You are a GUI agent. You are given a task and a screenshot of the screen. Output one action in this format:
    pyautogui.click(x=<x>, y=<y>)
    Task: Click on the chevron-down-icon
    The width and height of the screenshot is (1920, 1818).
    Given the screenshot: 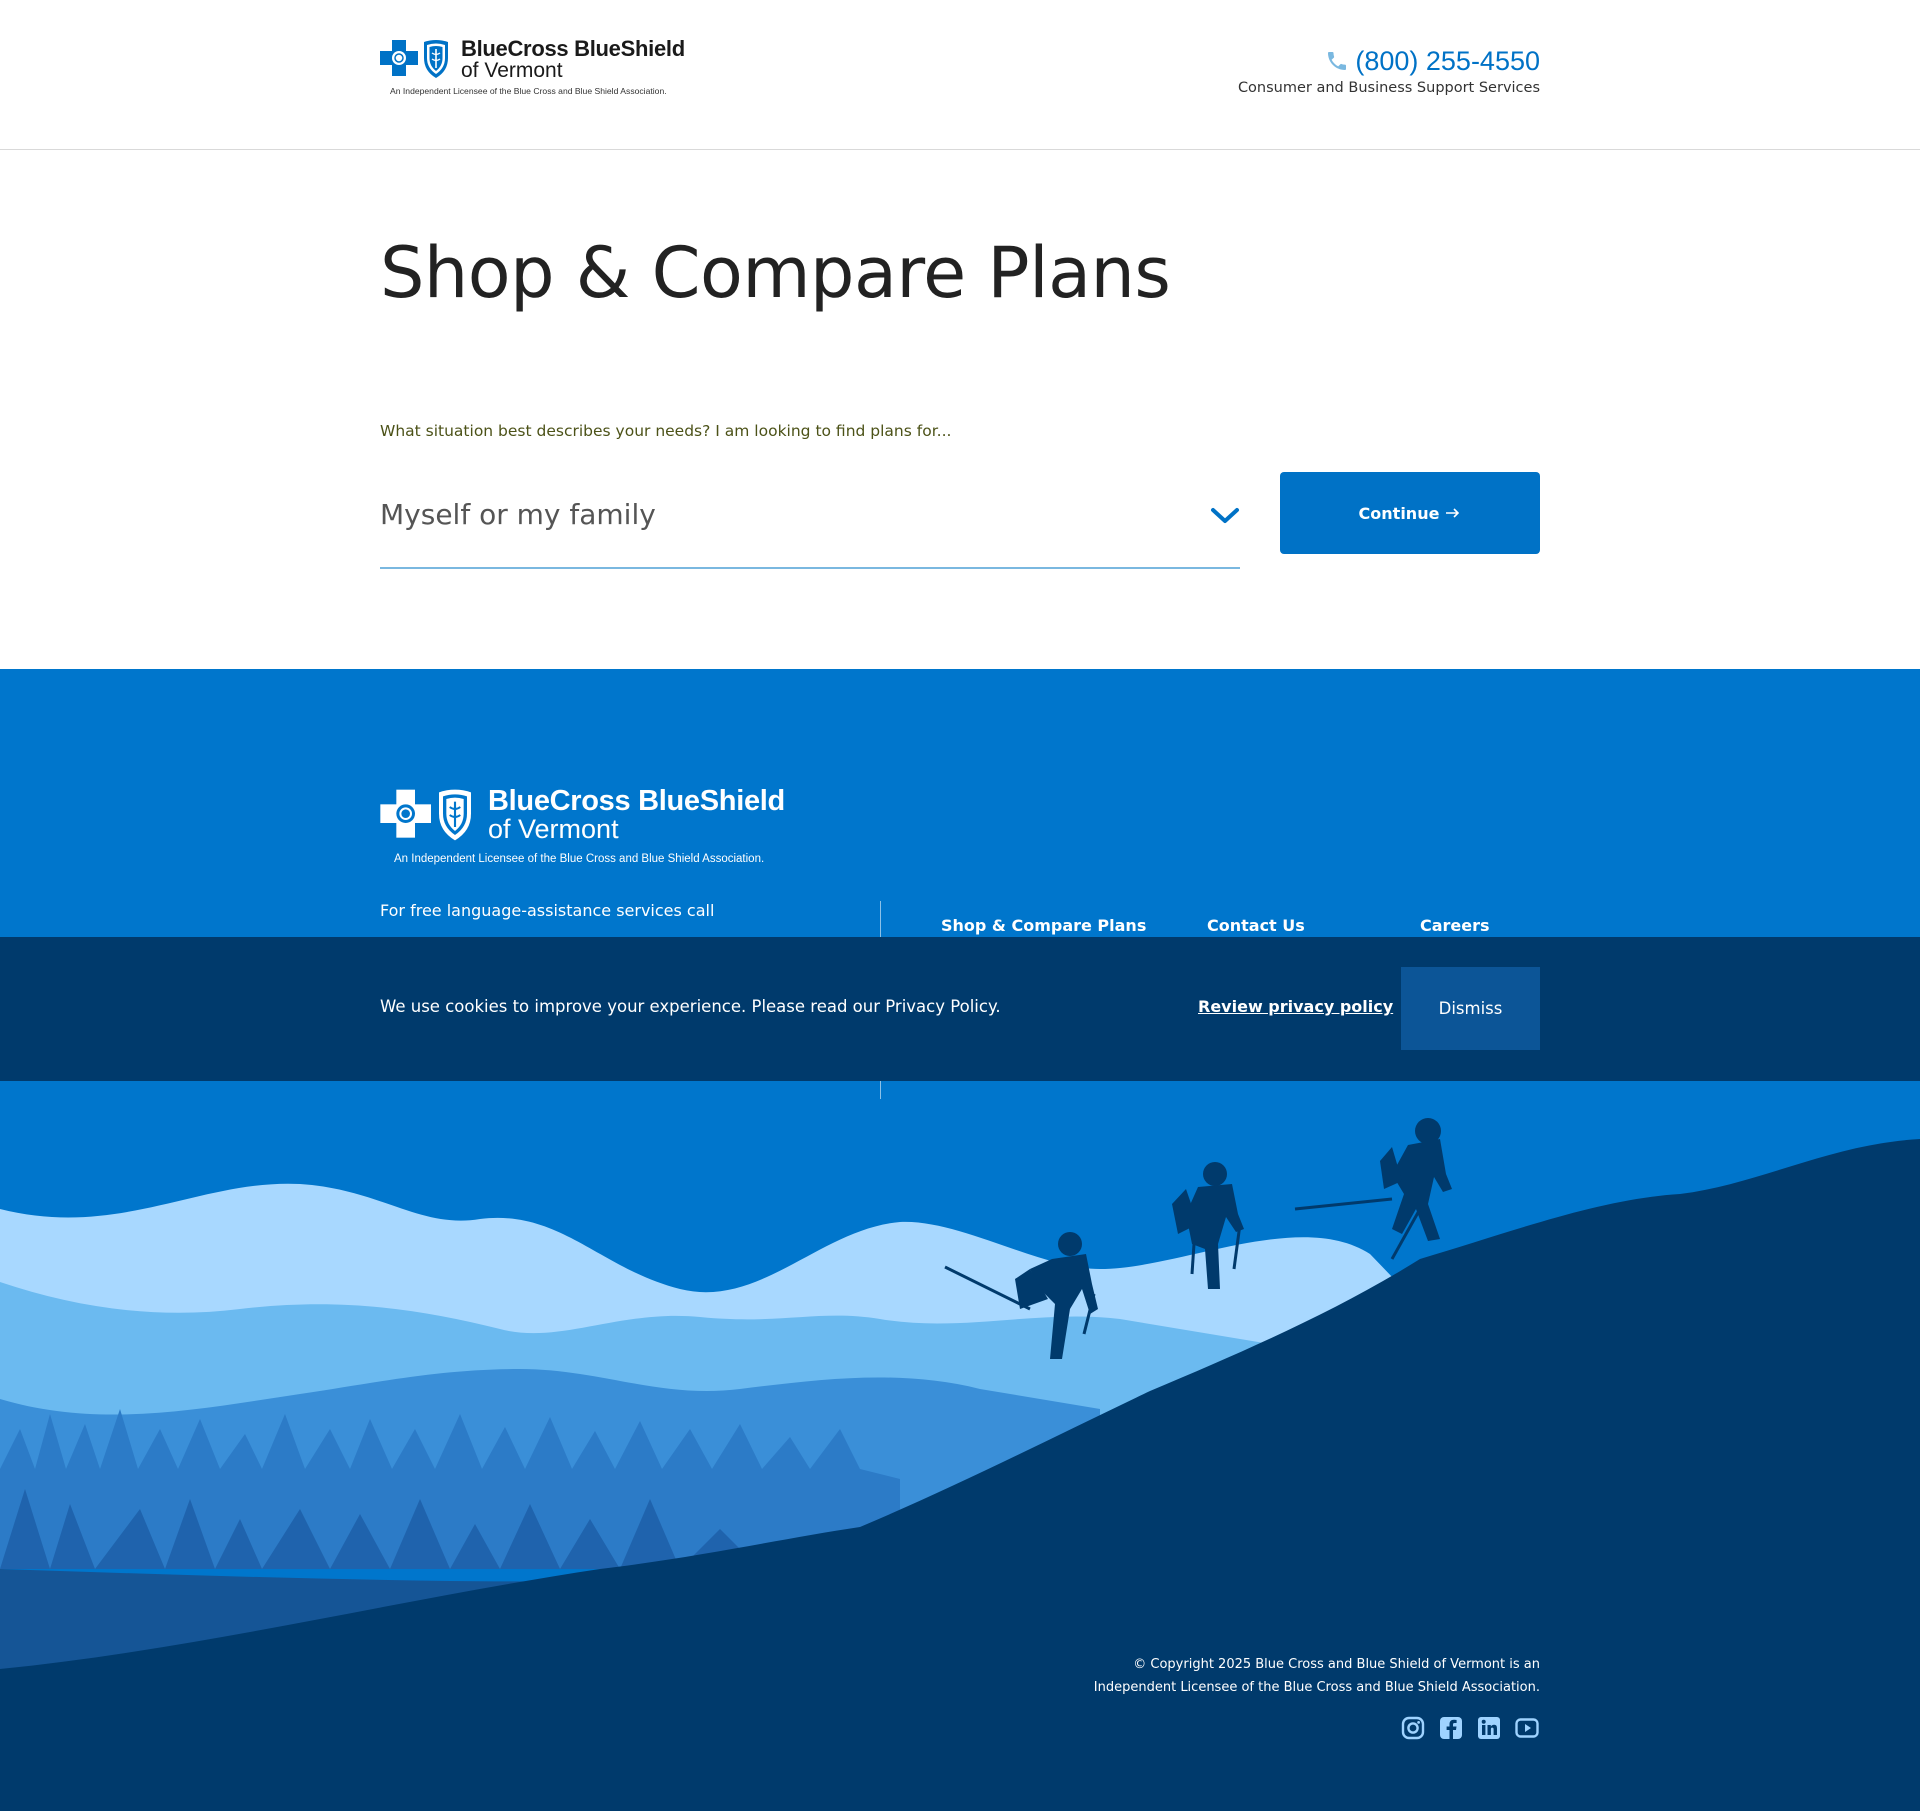 What is the action you would take?
    pyautogui.click(x=1225, y=515)
    